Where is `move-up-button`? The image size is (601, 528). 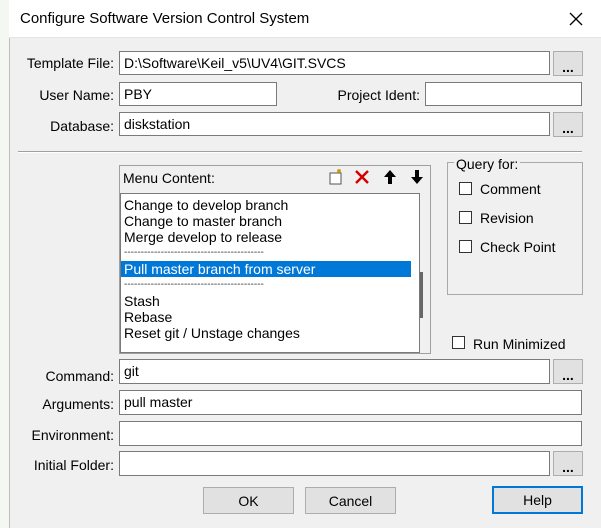 move-up-button is located at coordinates (390, 177).